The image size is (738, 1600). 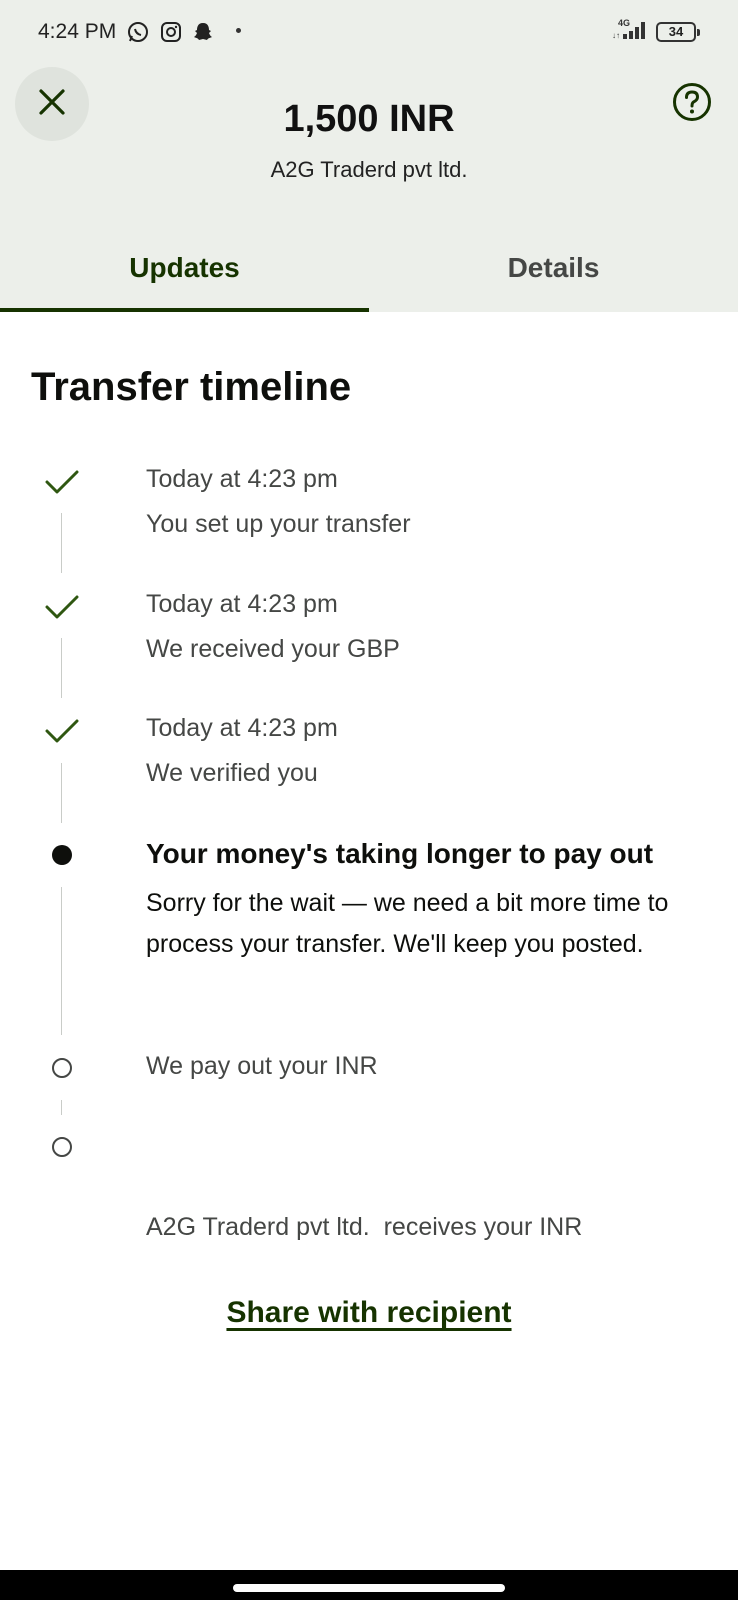 I want to click on timeline-step: Today at 4:23 pm We verified you, so click(x=426, y=751).